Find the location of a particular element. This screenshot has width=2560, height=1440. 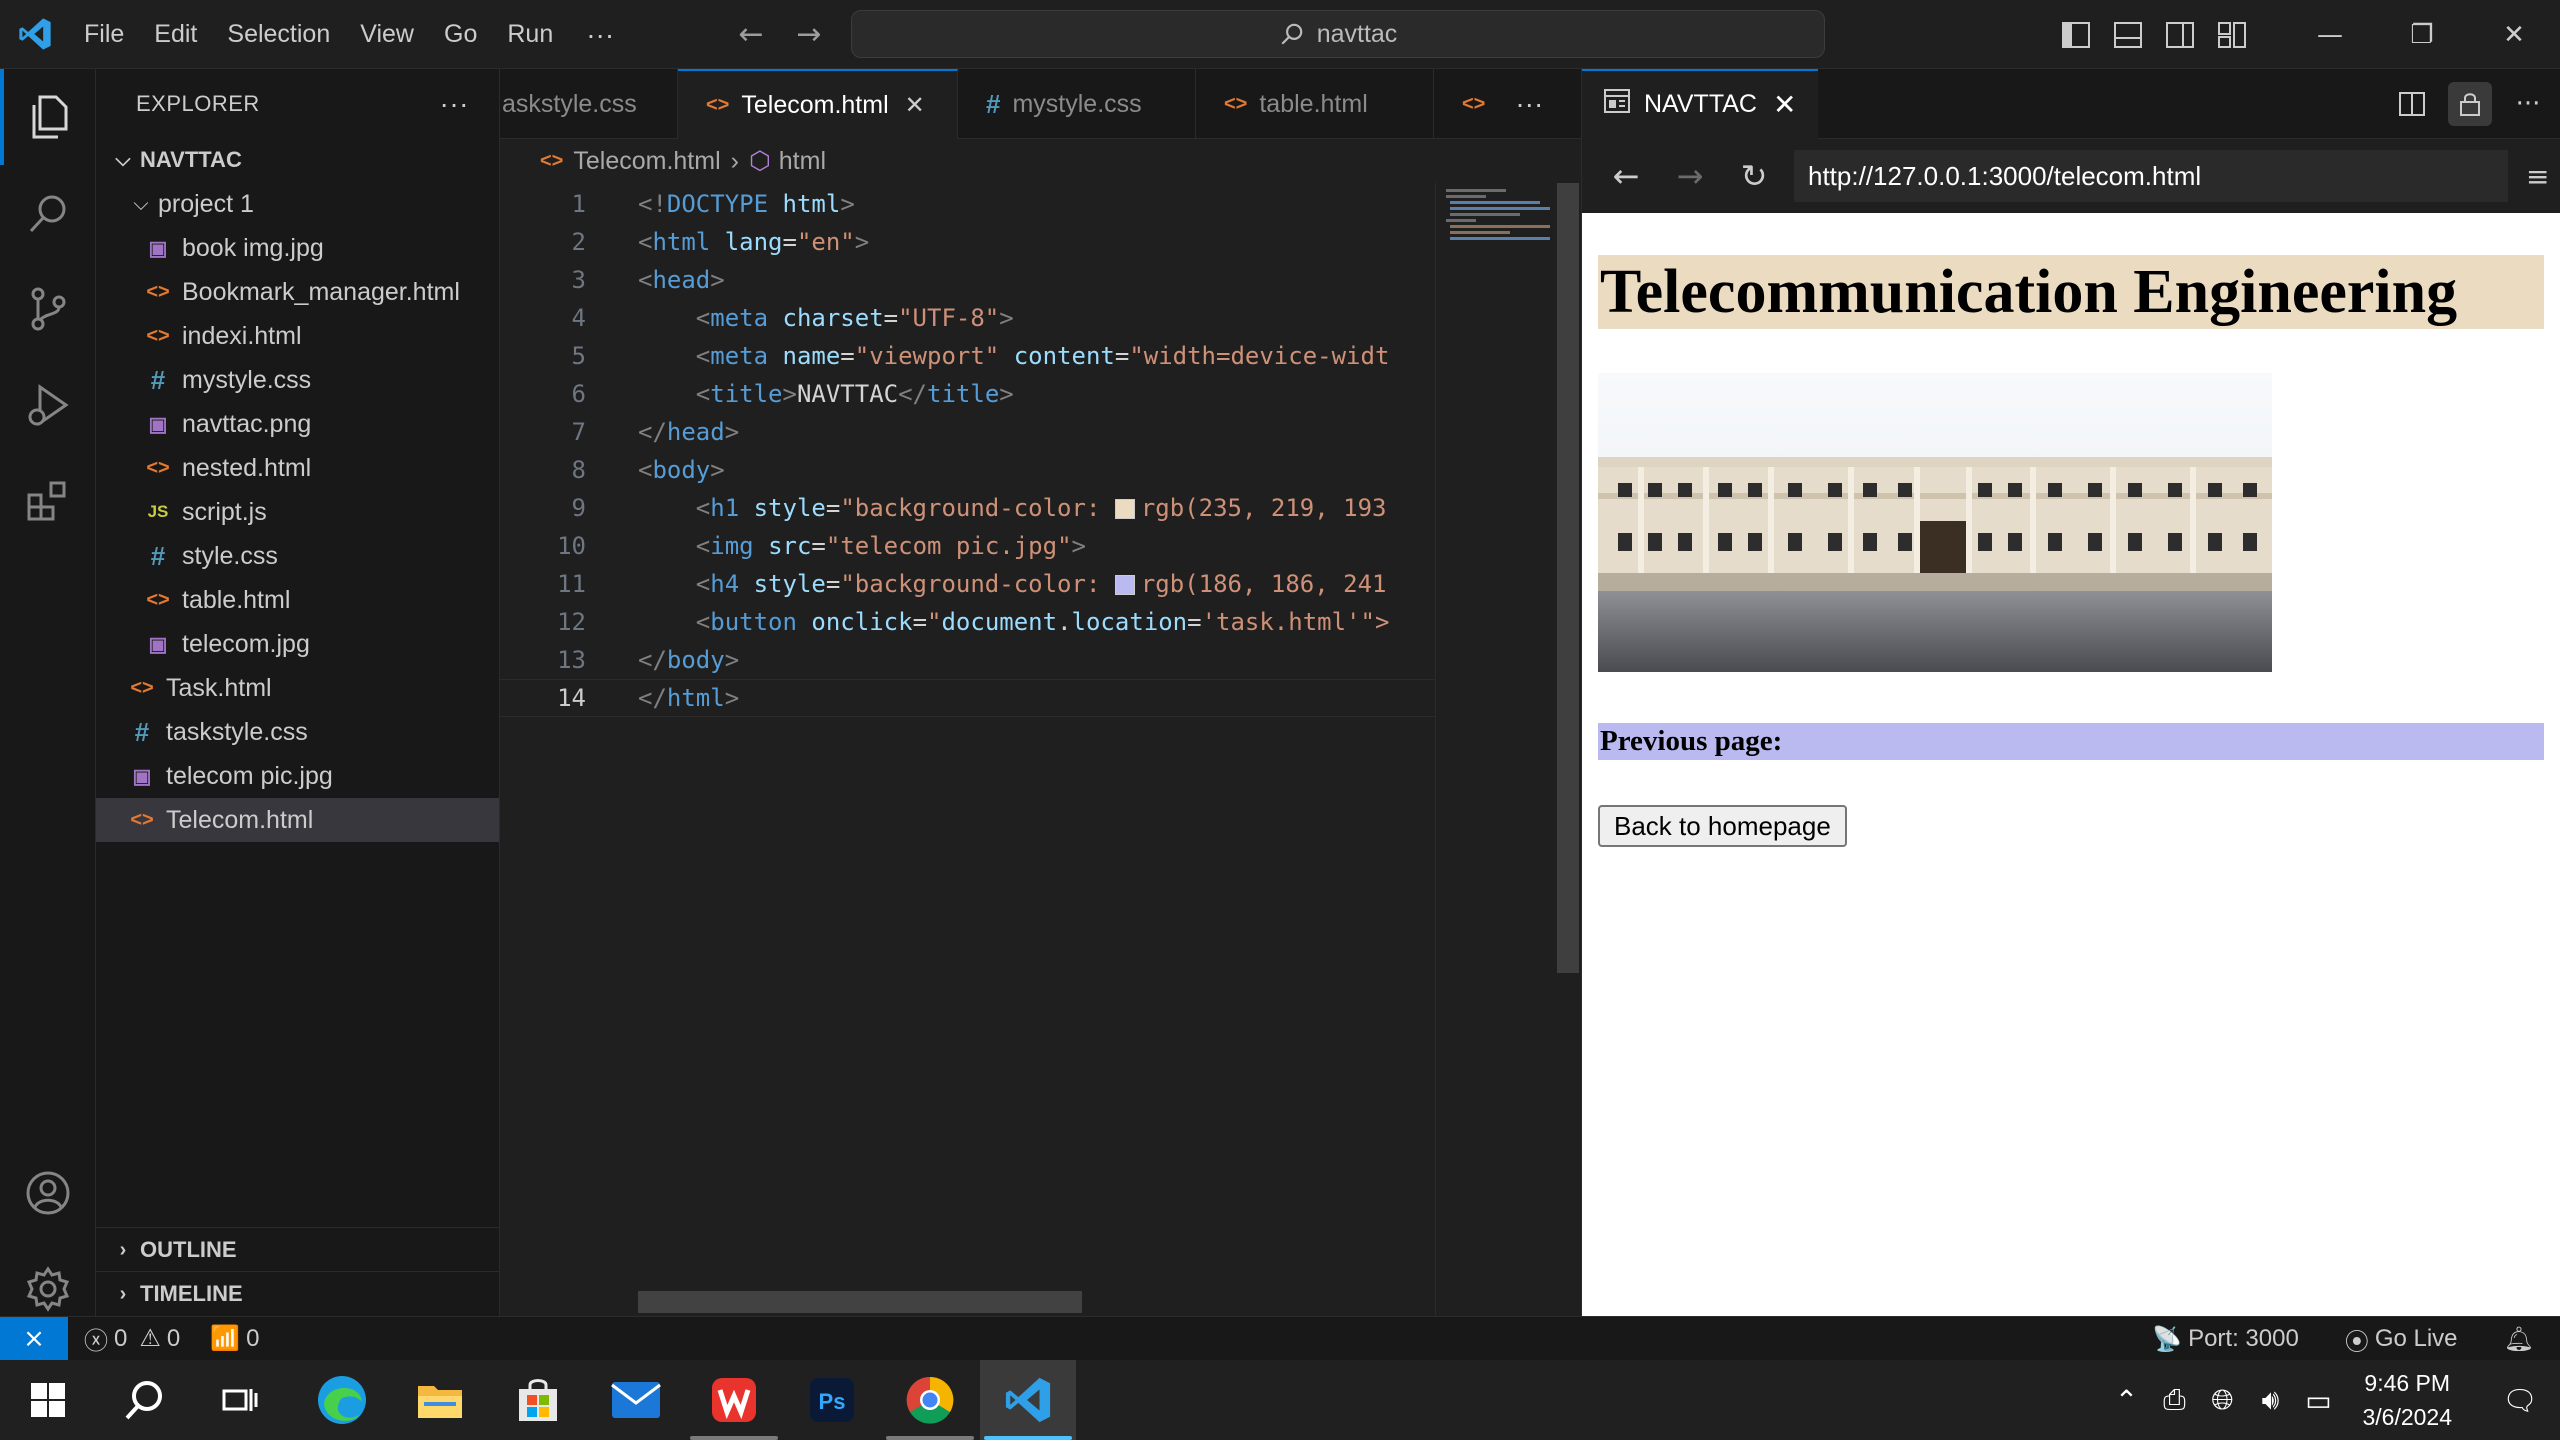

remote-indicator-icon: ⨯ is located at coordinates (34, 1338).